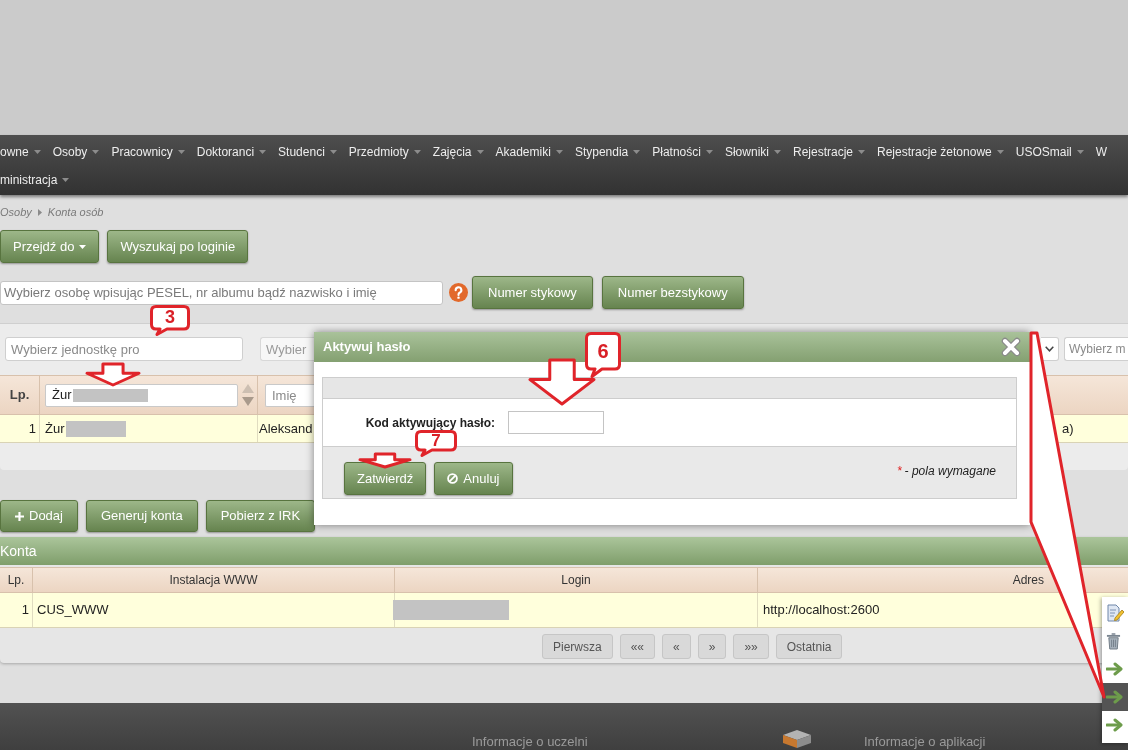 Image resolution: width=1128 pixels, height=750 pixels. Describe the element at coordinates (1028, 580) in the screenshot. I see `column-header: Adres` at that location.